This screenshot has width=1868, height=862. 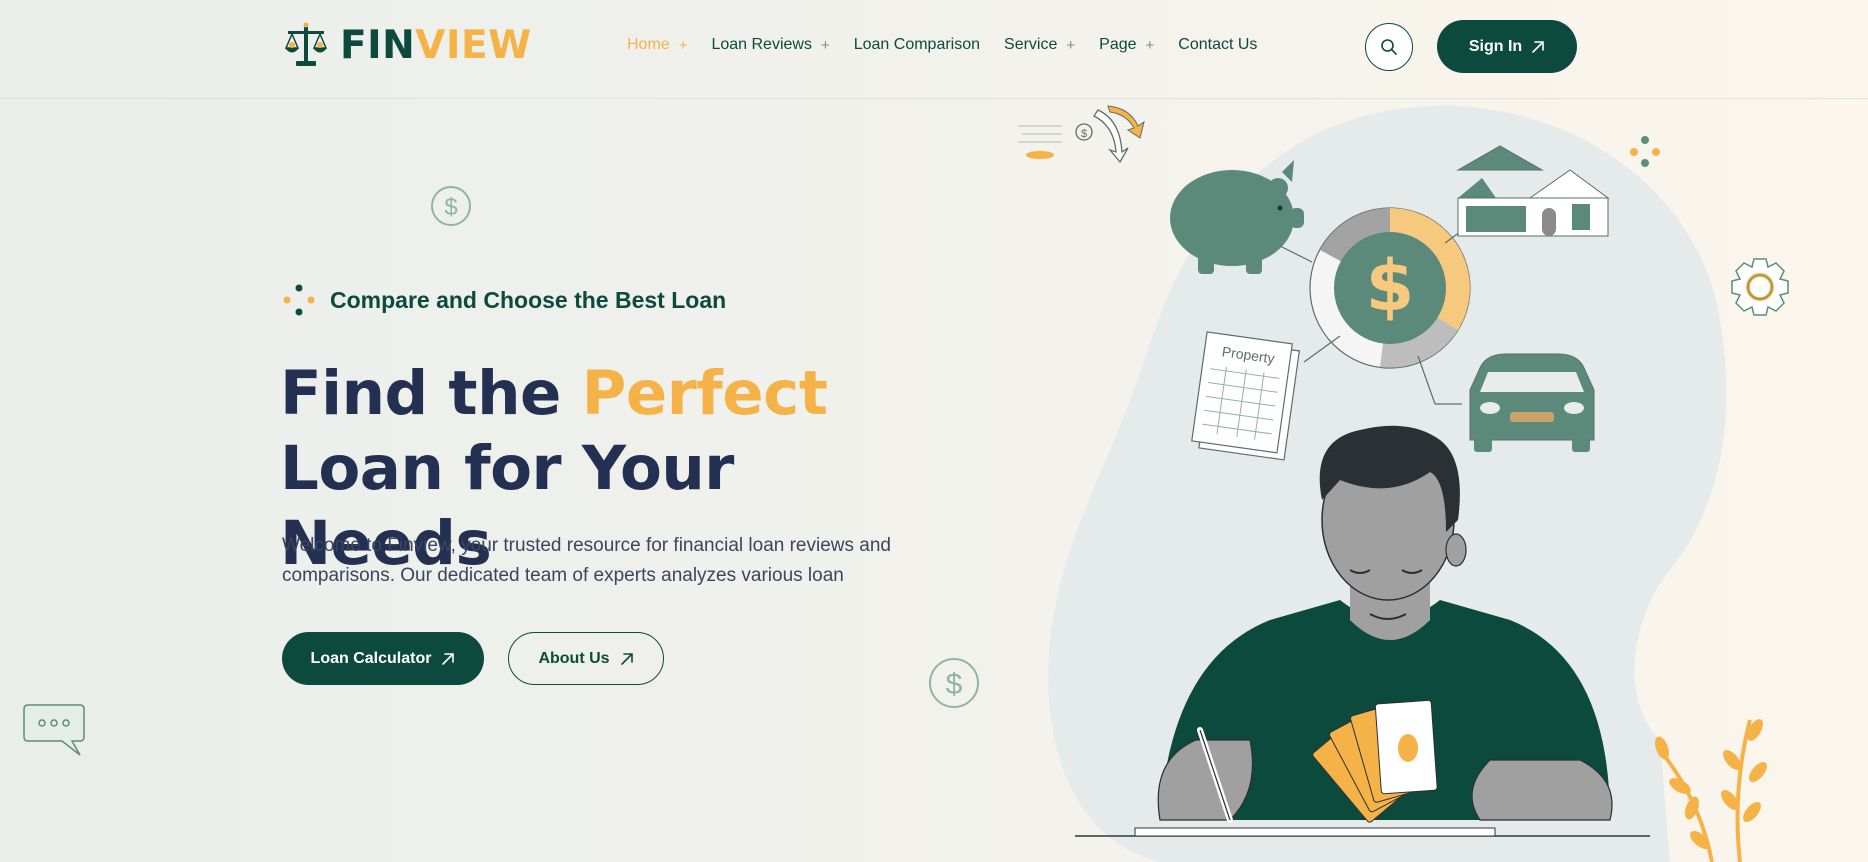 What do you see at coordinates (1031, 44) in the screenshot?
I see `nav-item-label: Service` at bounding box center [1031, 44].